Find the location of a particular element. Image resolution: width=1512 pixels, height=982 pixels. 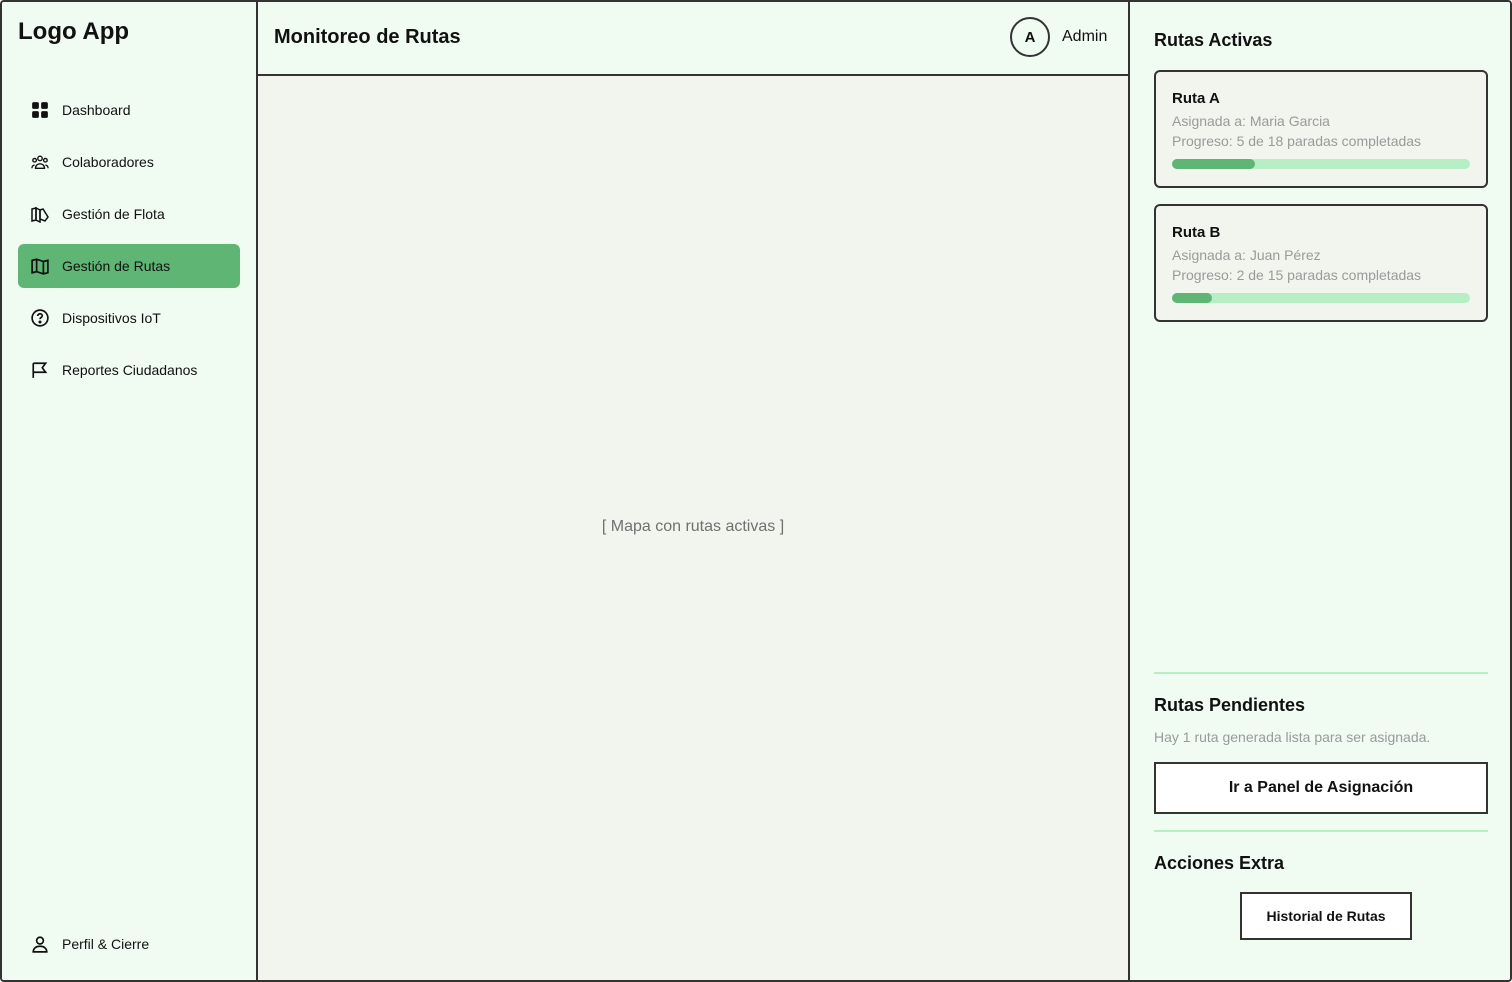

avatar: A is located at coordinates (1030, 37).